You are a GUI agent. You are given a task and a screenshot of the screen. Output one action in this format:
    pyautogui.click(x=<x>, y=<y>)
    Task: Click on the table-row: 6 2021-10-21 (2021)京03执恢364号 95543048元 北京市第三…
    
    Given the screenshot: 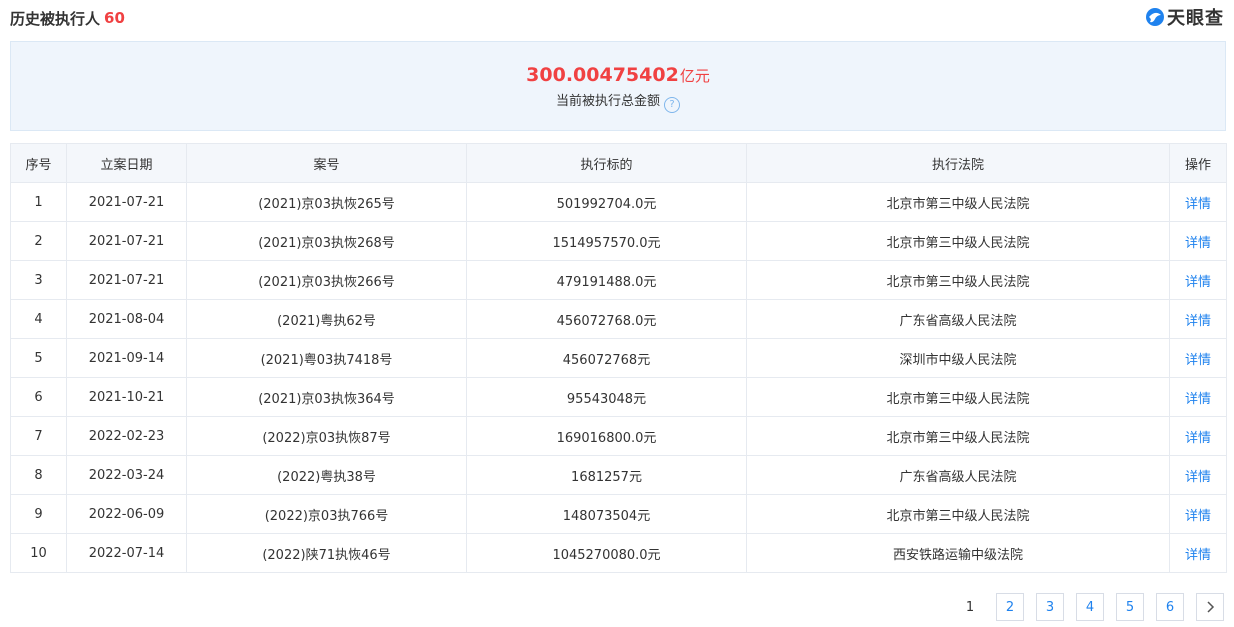 What is the action you would take?
    pyautogui.click(x=618, y=397)
    